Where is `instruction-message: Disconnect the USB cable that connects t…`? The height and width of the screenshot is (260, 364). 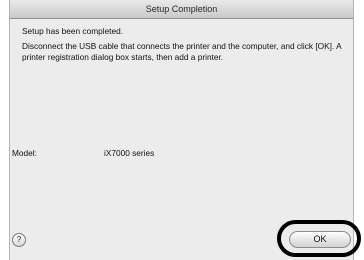 instruction-message: Disconnect the USB cable that connects t… is located at coordinates (182, 51).